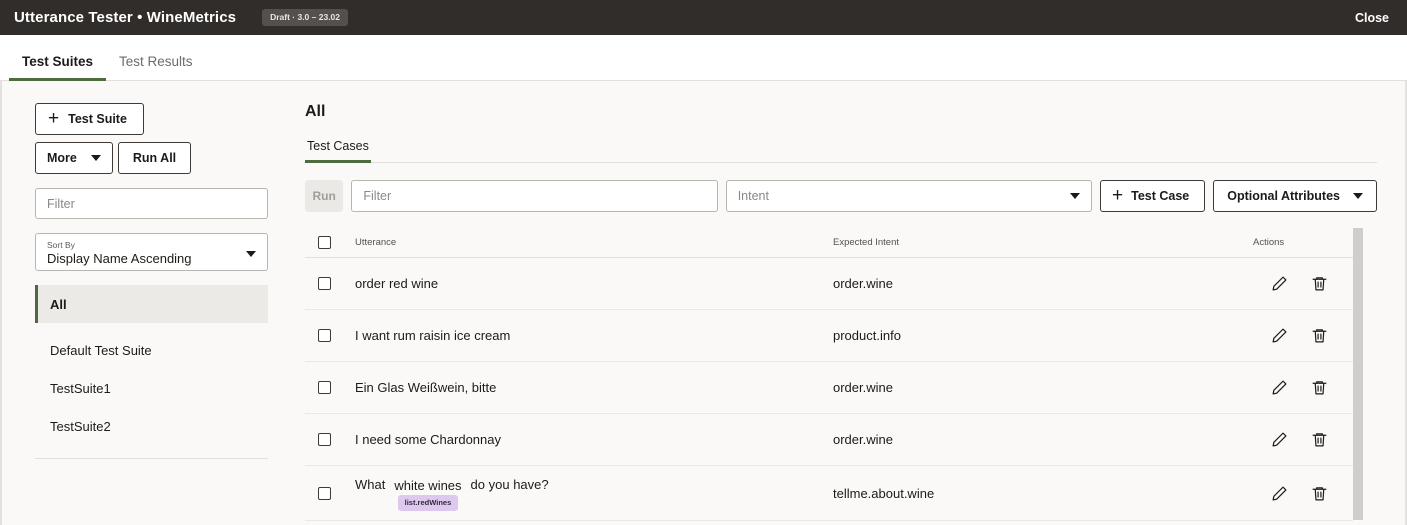 The height and width of the screenshot is (525, 1407). Describe the element at coordinates (61, 203) in the screenshot. I see `sidebar-filter-placeholder: Filter` at that location.